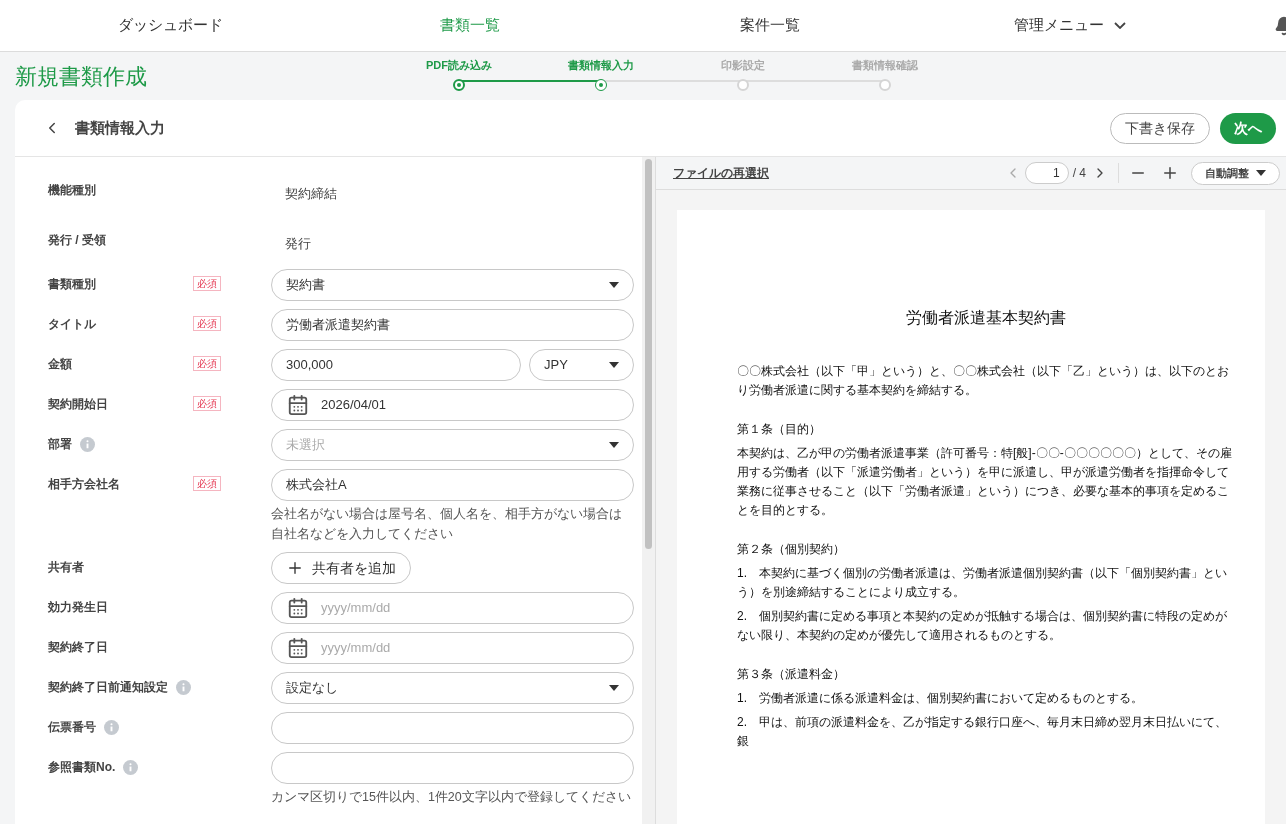 The height and width of the screenshot is (824, 1286). I want to click on field-label: 金額, so click(60, 364).